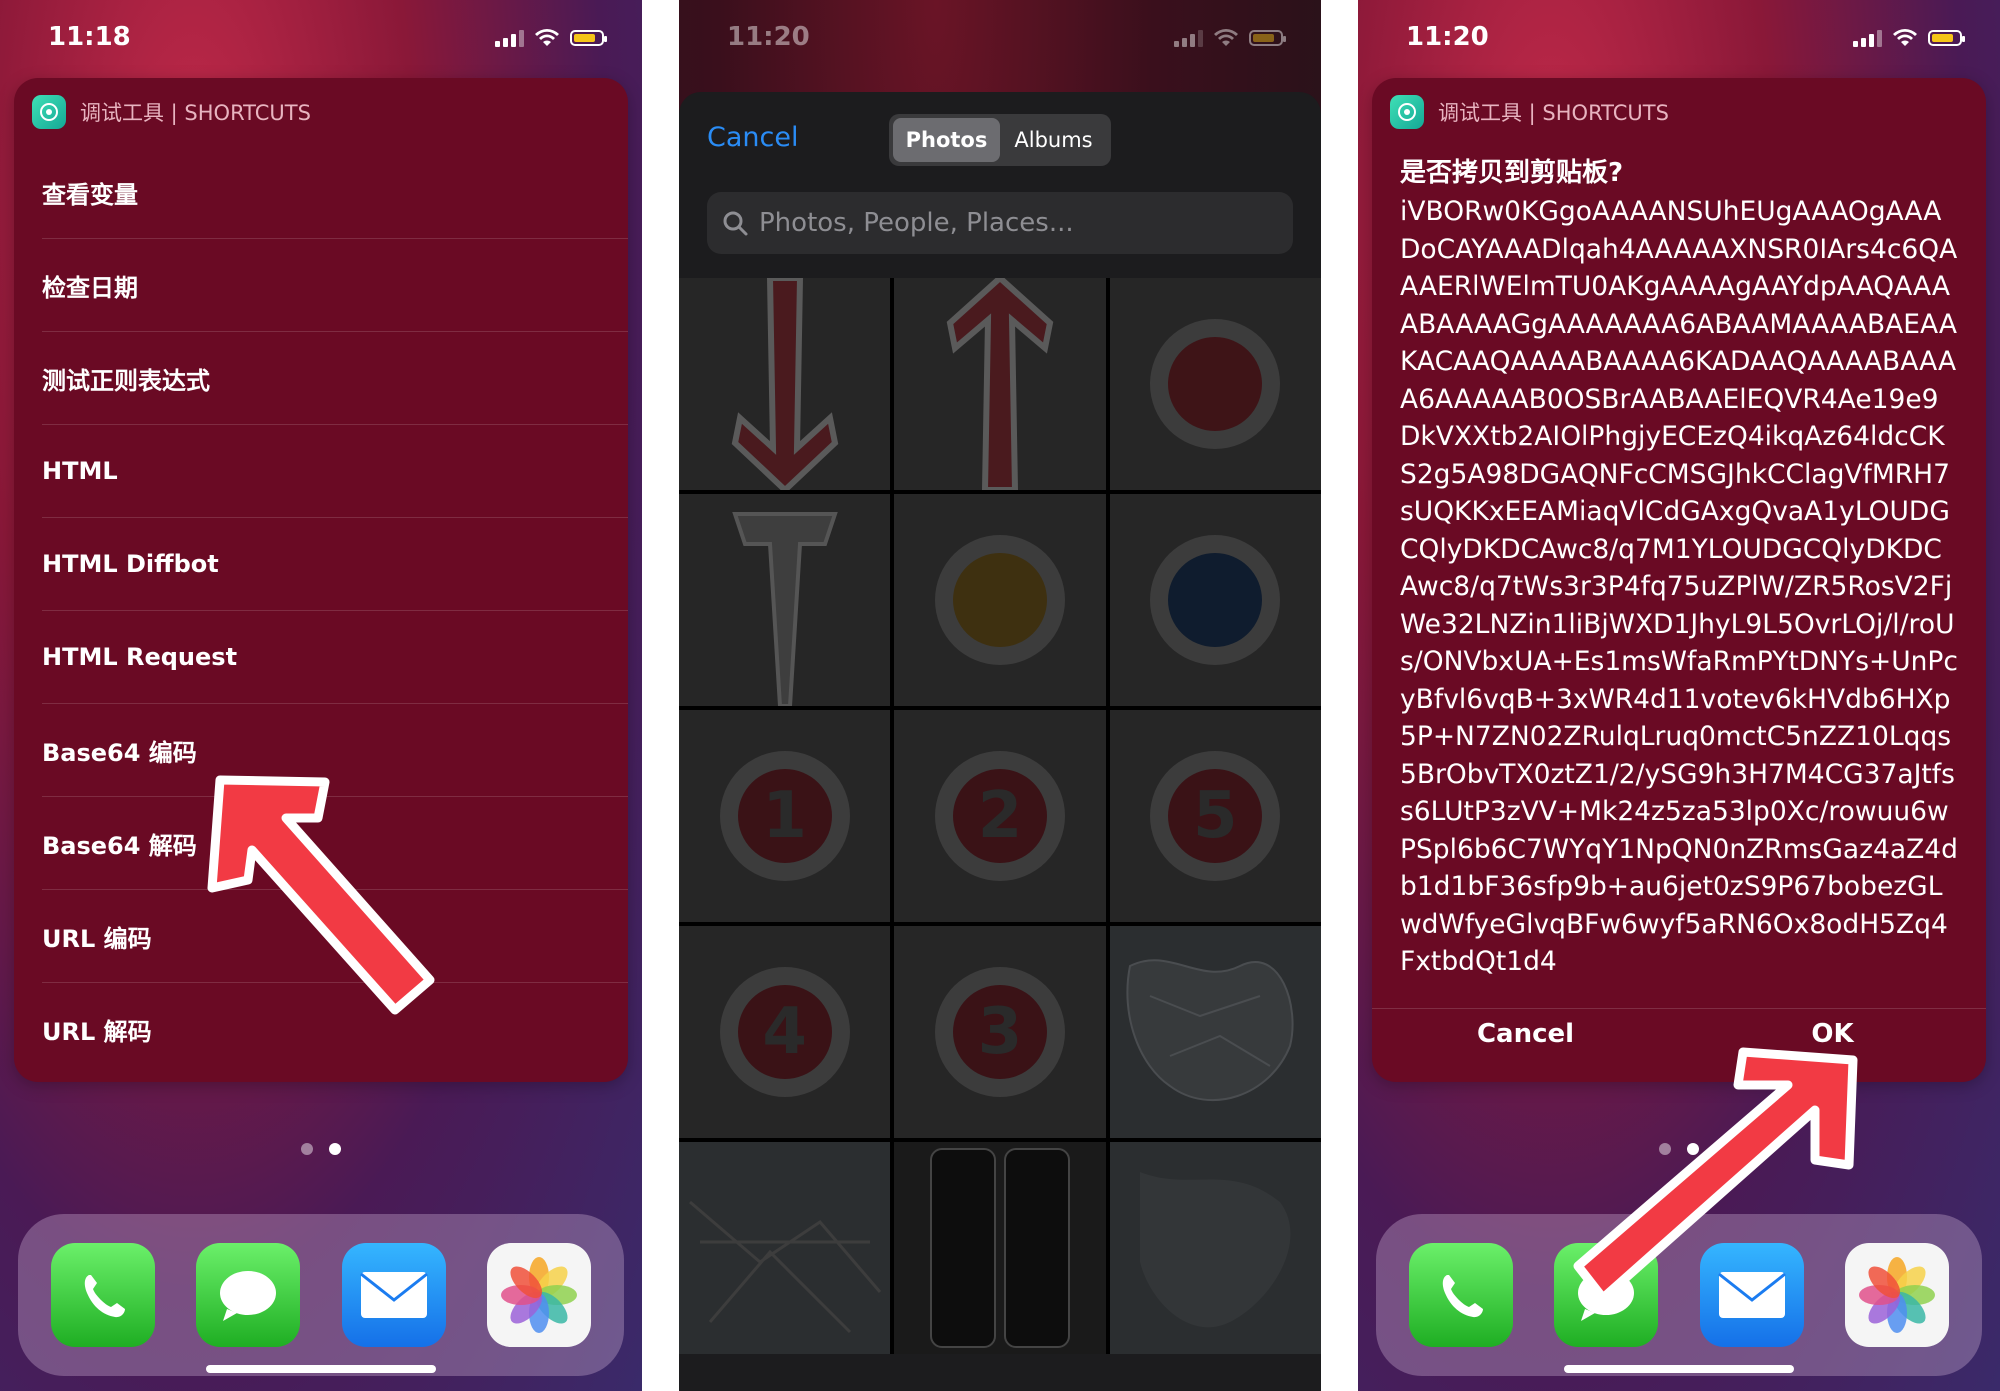 This screenshot has height=1391, width=2000. I want to click on number-badge: 1, so click(784, 816).